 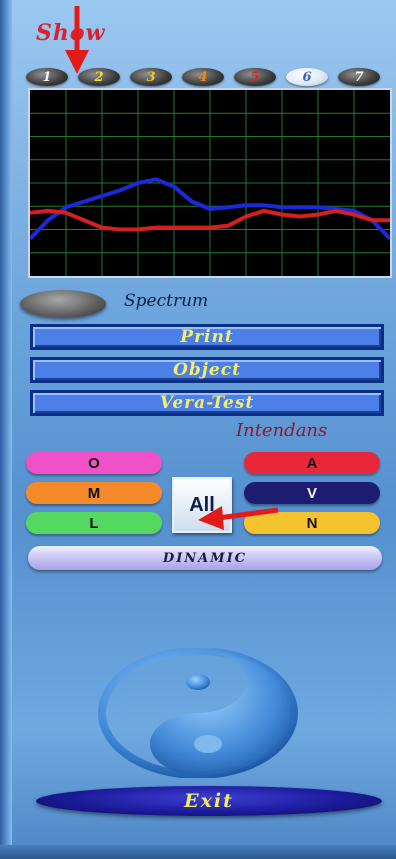 I want to click on channel-button-6: 6, so click(x=307, y=77).